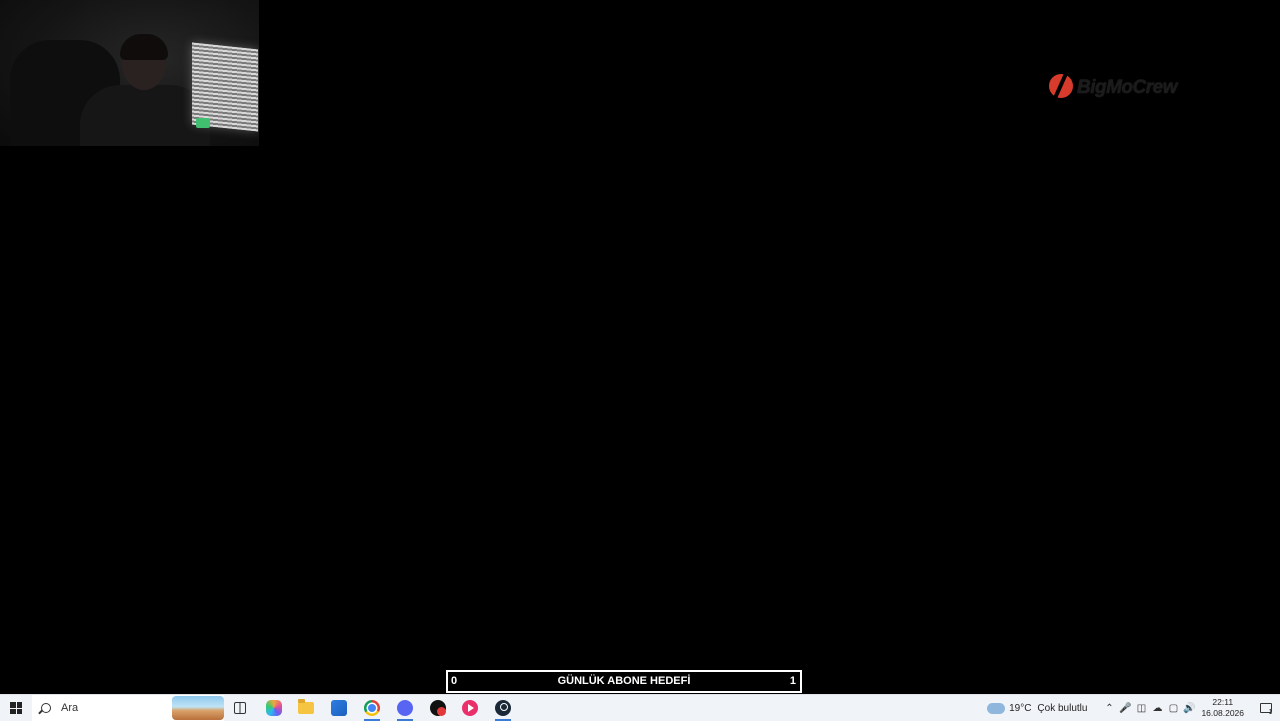 Image resolution: width=1280 pixels, height=721 pixels. I want to click on discord-icon, so click(405, 708).